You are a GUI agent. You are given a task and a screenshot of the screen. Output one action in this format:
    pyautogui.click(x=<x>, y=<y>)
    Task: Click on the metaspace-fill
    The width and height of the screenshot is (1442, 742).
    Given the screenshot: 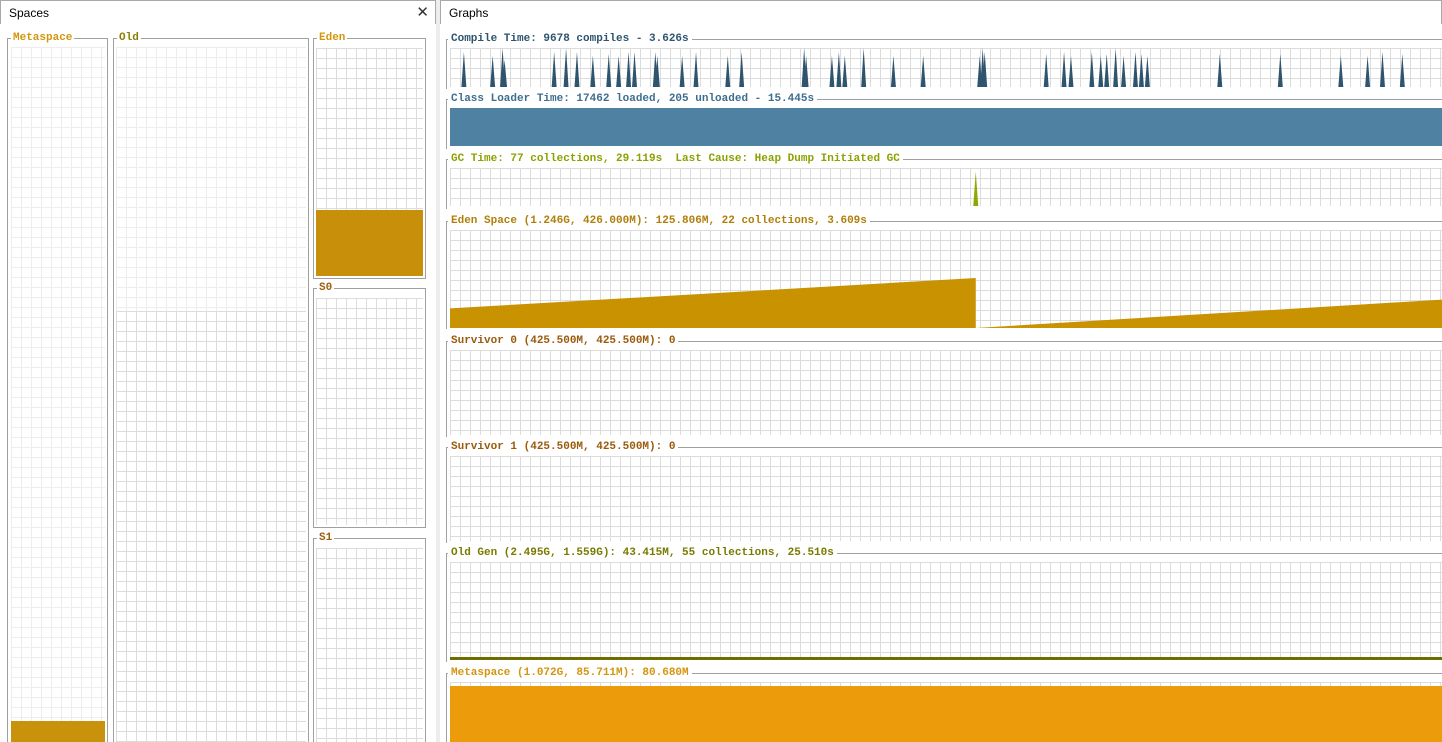 What is the action you would take?
    pyautogui.click(x=946, y=713)
    